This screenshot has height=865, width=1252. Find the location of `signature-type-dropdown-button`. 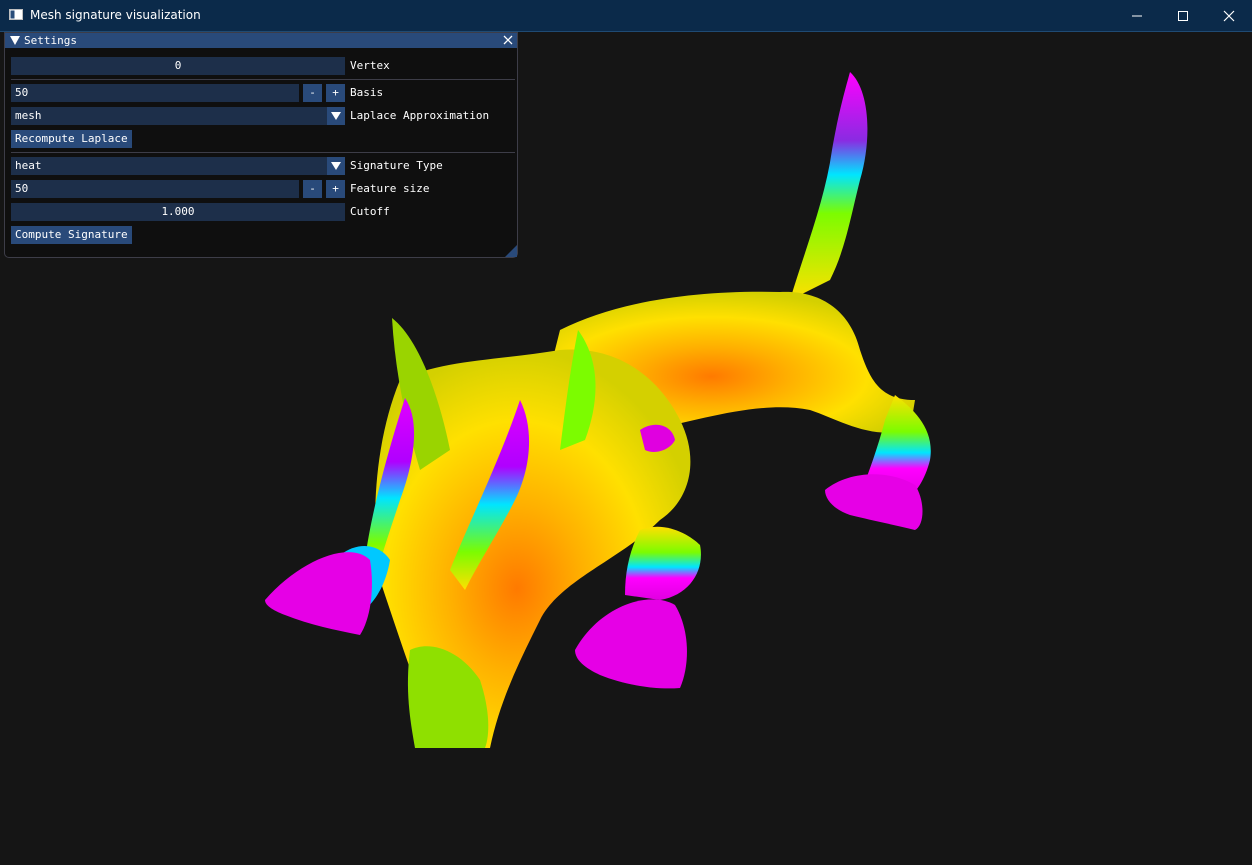

signature-type-dropdown-button is located at coordinates (336, 166).